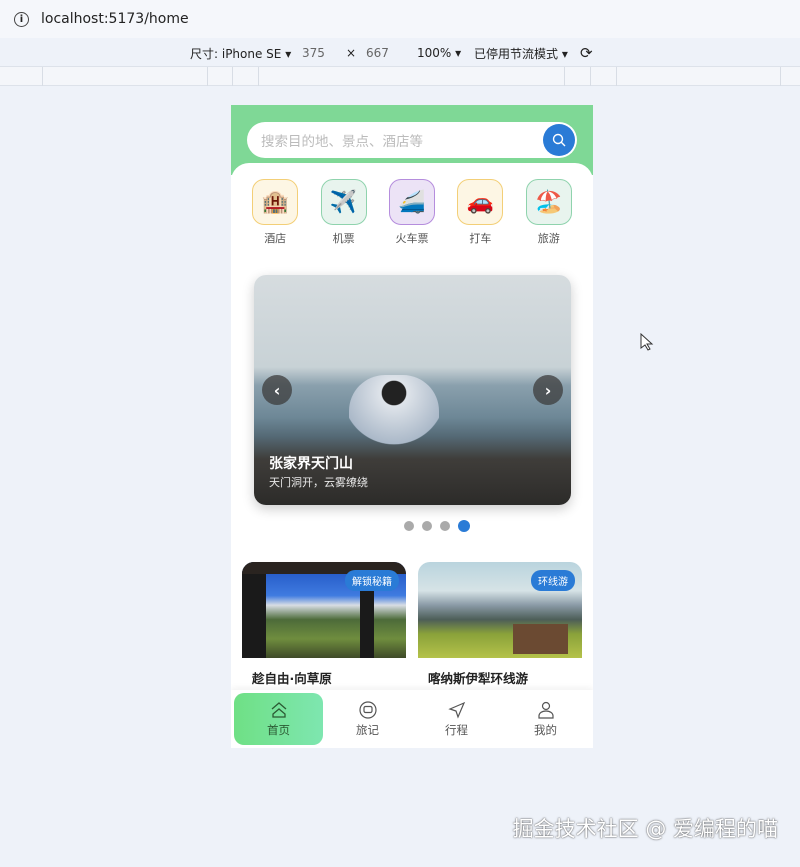  I want to click on search-button, so click(559, 140).